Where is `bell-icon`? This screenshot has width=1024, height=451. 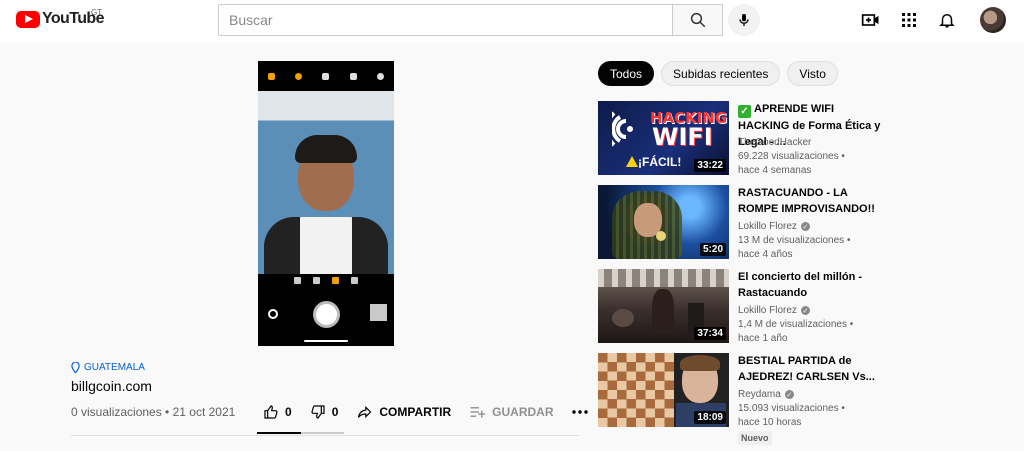
bell-icon is located at coordinates (947, 21).